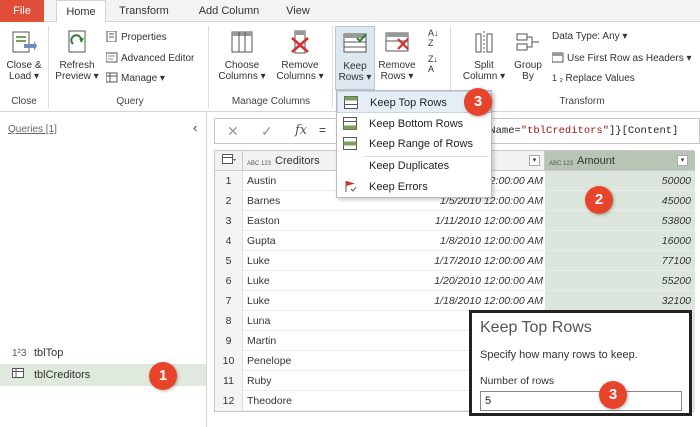 The height and width of the screenshot is (427, 700). What do you see at coordinates (355, 58) in the screenshot?
I see `keep-rows-button: Keep Rows ▾` at bounding box center [355, 58].